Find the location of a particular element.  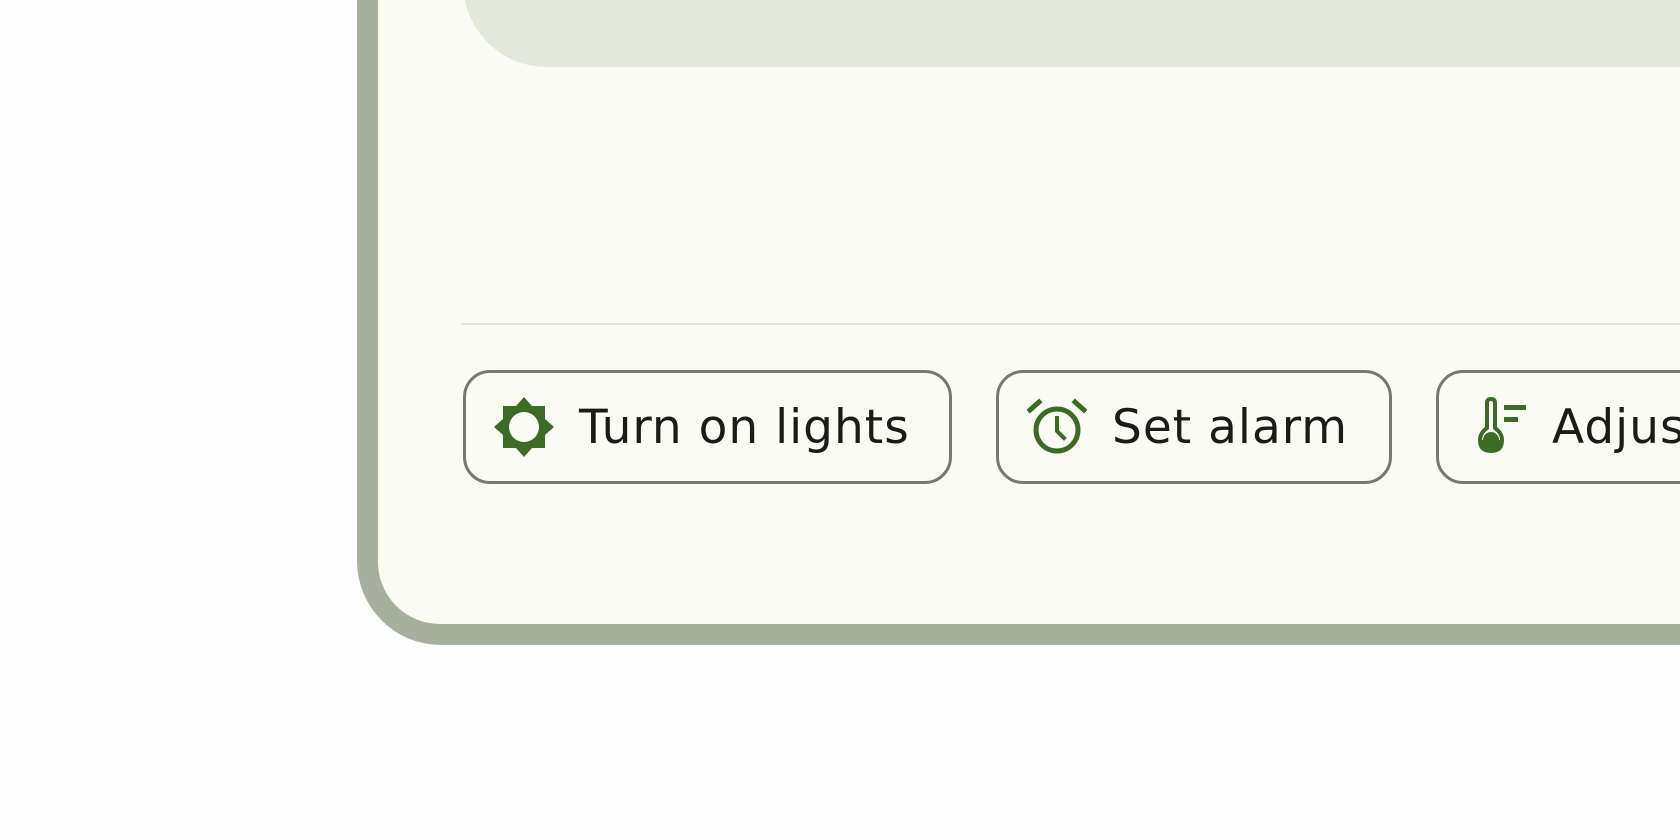

suggestion-chip-turn-on-lights: Turn on lights is located at coordinates (707, 427).